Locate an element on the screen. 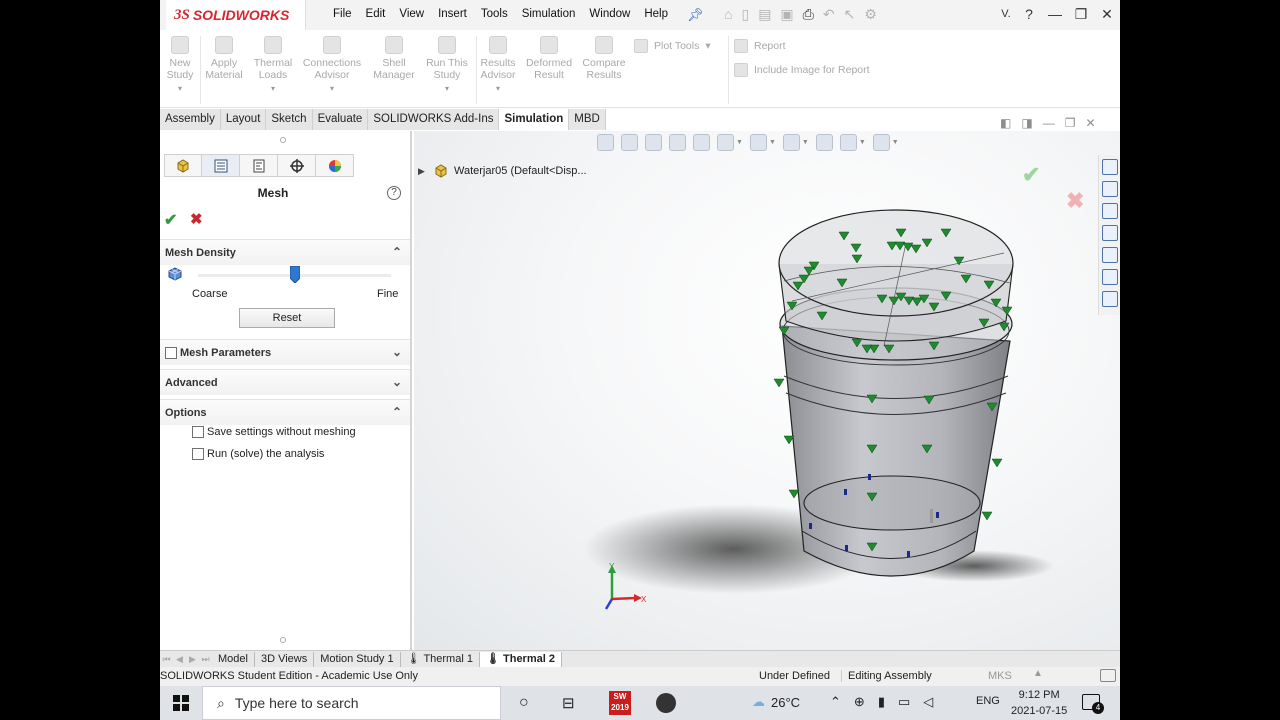 The height and width of the screenshot is (720, 1280). next-tab-icon: ▶ is located at coordinates (192, 659).